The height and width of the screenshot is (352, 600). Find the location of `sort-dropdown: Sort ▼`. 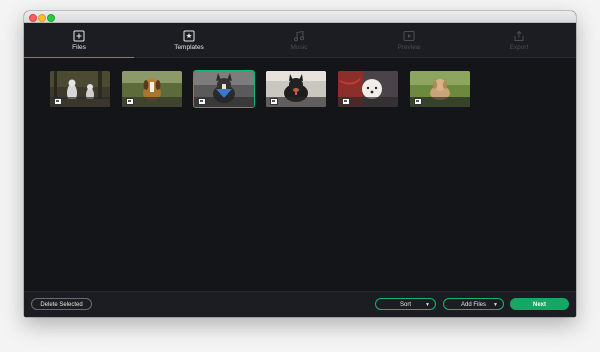

sort-dropdown: Sort ▼ is located at coordinates (405, 304).